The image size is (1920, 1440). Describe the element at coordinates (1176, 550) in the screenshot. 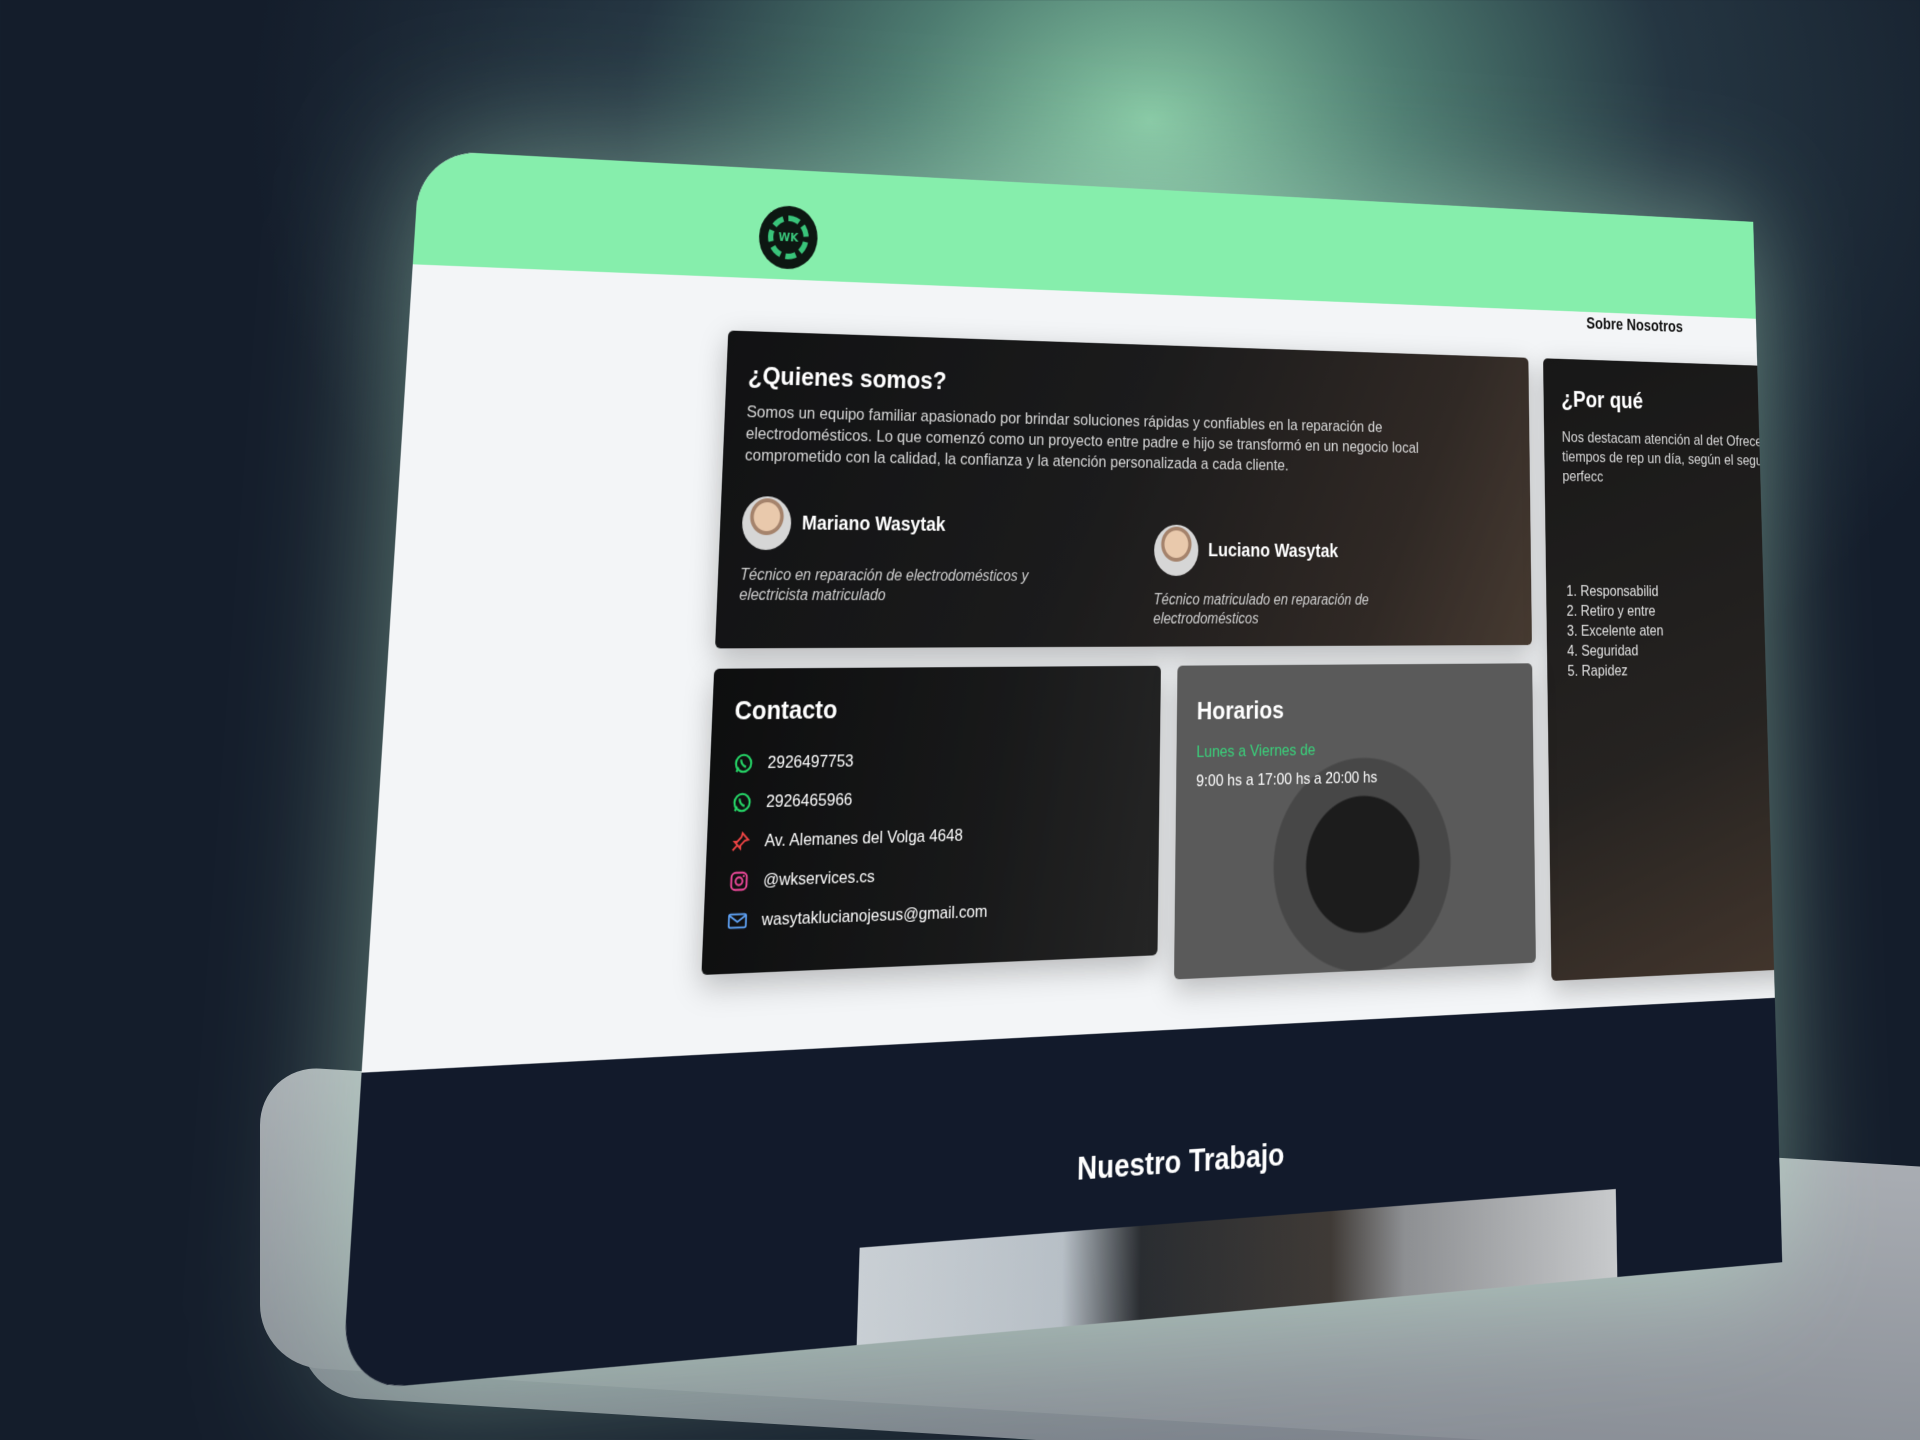

I see `avatar` at that location.